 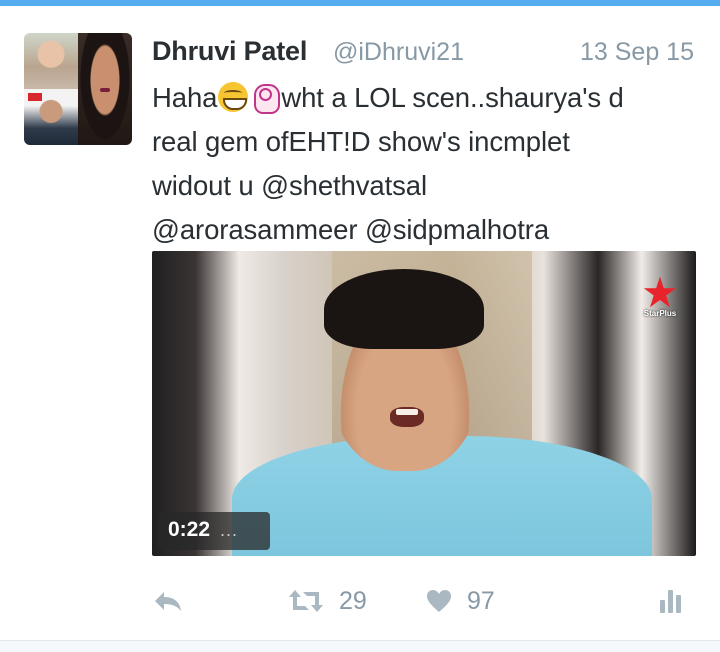 I want to click on avatar, so click(x=78, y=89).